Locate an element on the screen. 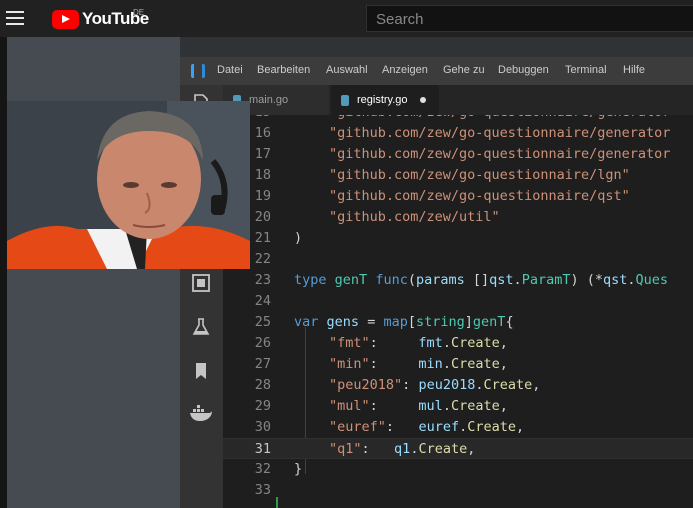 This screenshot has height=508, width=693. menu-gehe-zu: Gehe zu is located at coordinates (464, 70).